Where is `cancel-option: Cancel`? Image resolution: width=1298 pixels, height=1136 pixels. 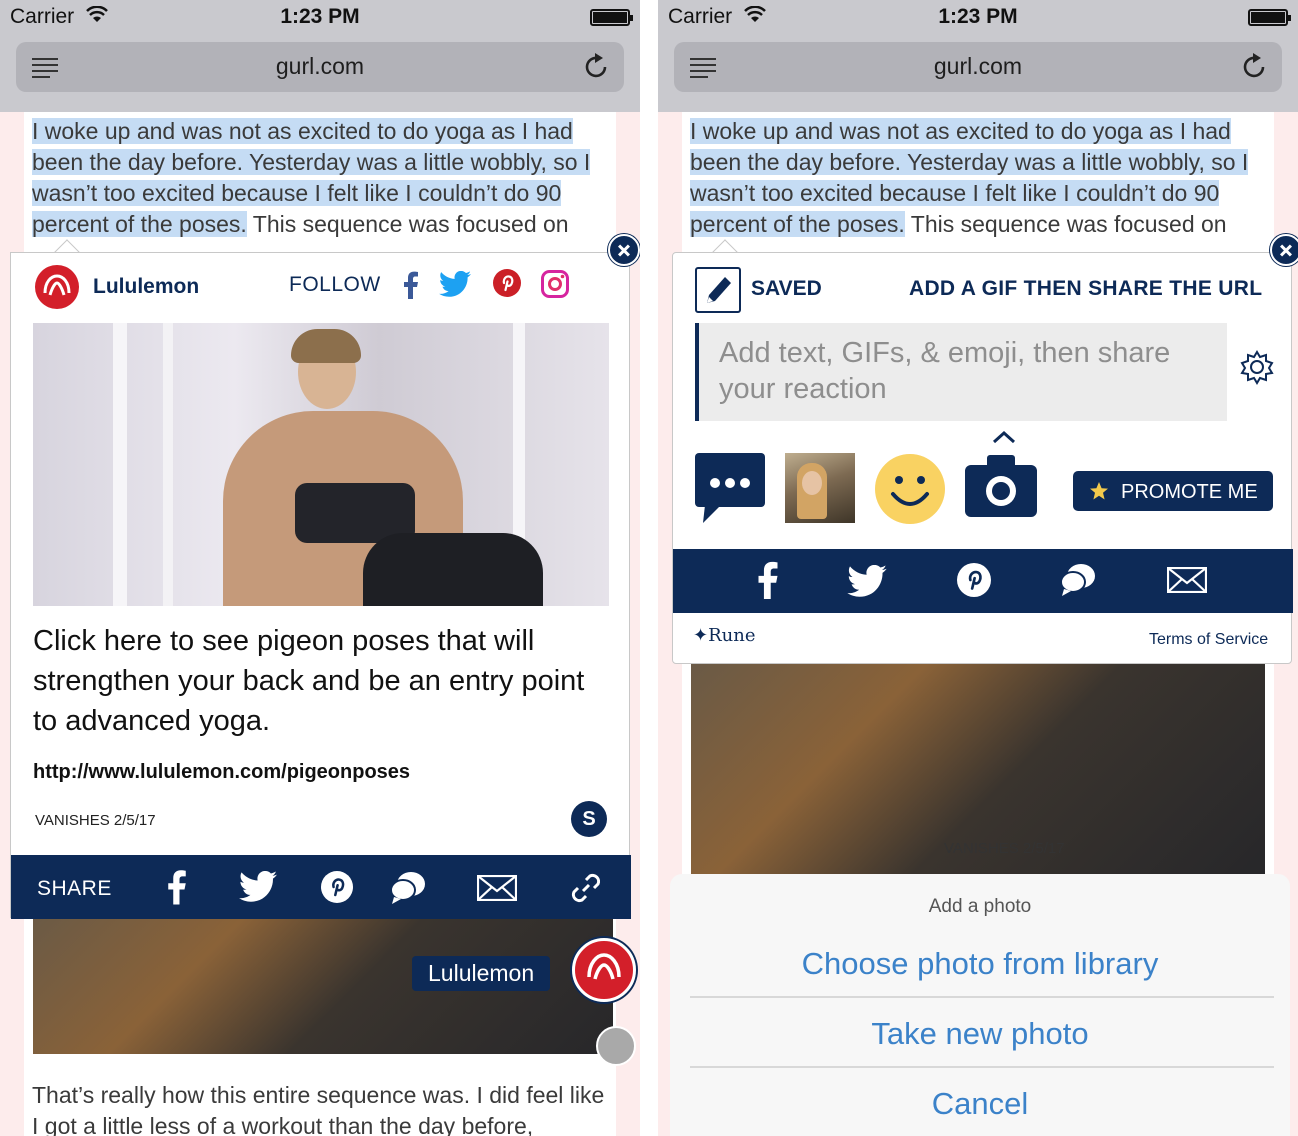
cancel-option: Cancel is located at coordinates (980, 1104).